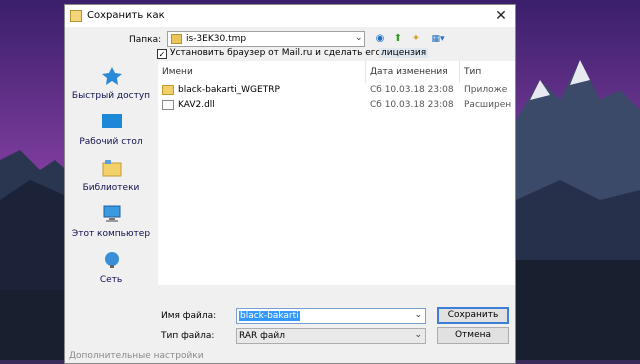  Describe the element at coordinates (473, 315) in the screenshot. I see `save-button: Сохранить` at that location.